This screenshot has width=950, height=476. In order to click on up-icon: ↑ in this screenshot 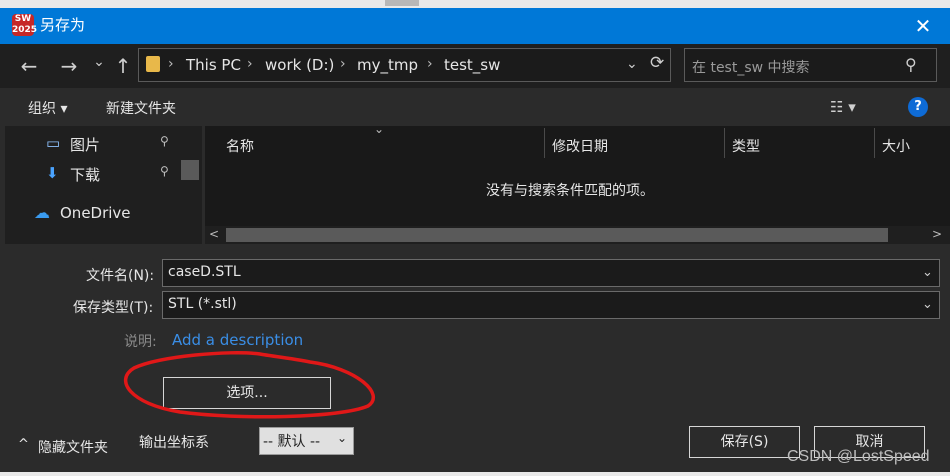, I will do `click(123, 66)`.